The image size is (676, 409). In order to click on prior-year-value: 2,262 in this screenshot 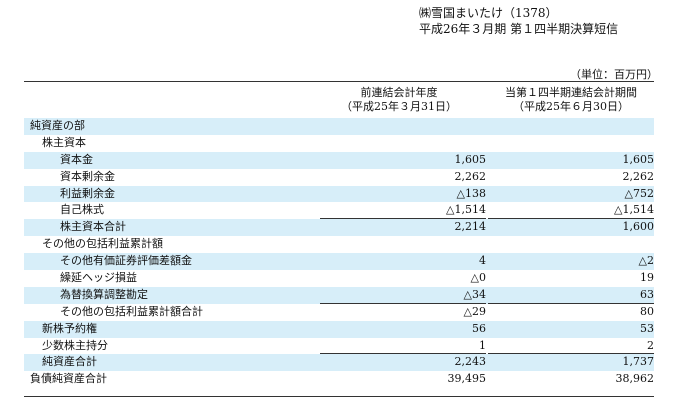, I will do `click(470, 176)`.